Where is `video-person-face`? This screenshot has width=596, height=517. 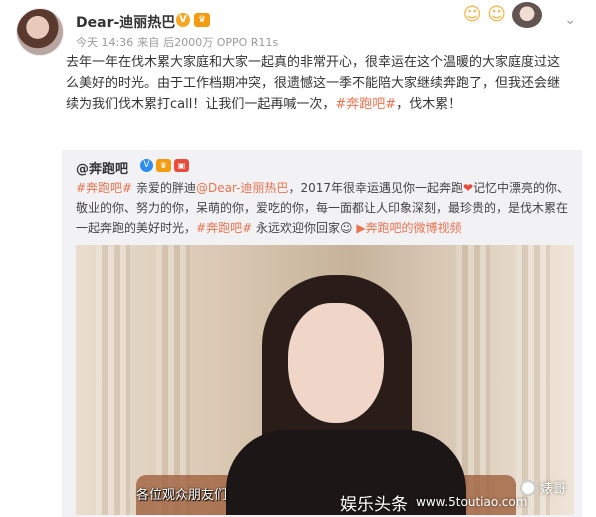
video-person-face is located at coordinates (336, 363).